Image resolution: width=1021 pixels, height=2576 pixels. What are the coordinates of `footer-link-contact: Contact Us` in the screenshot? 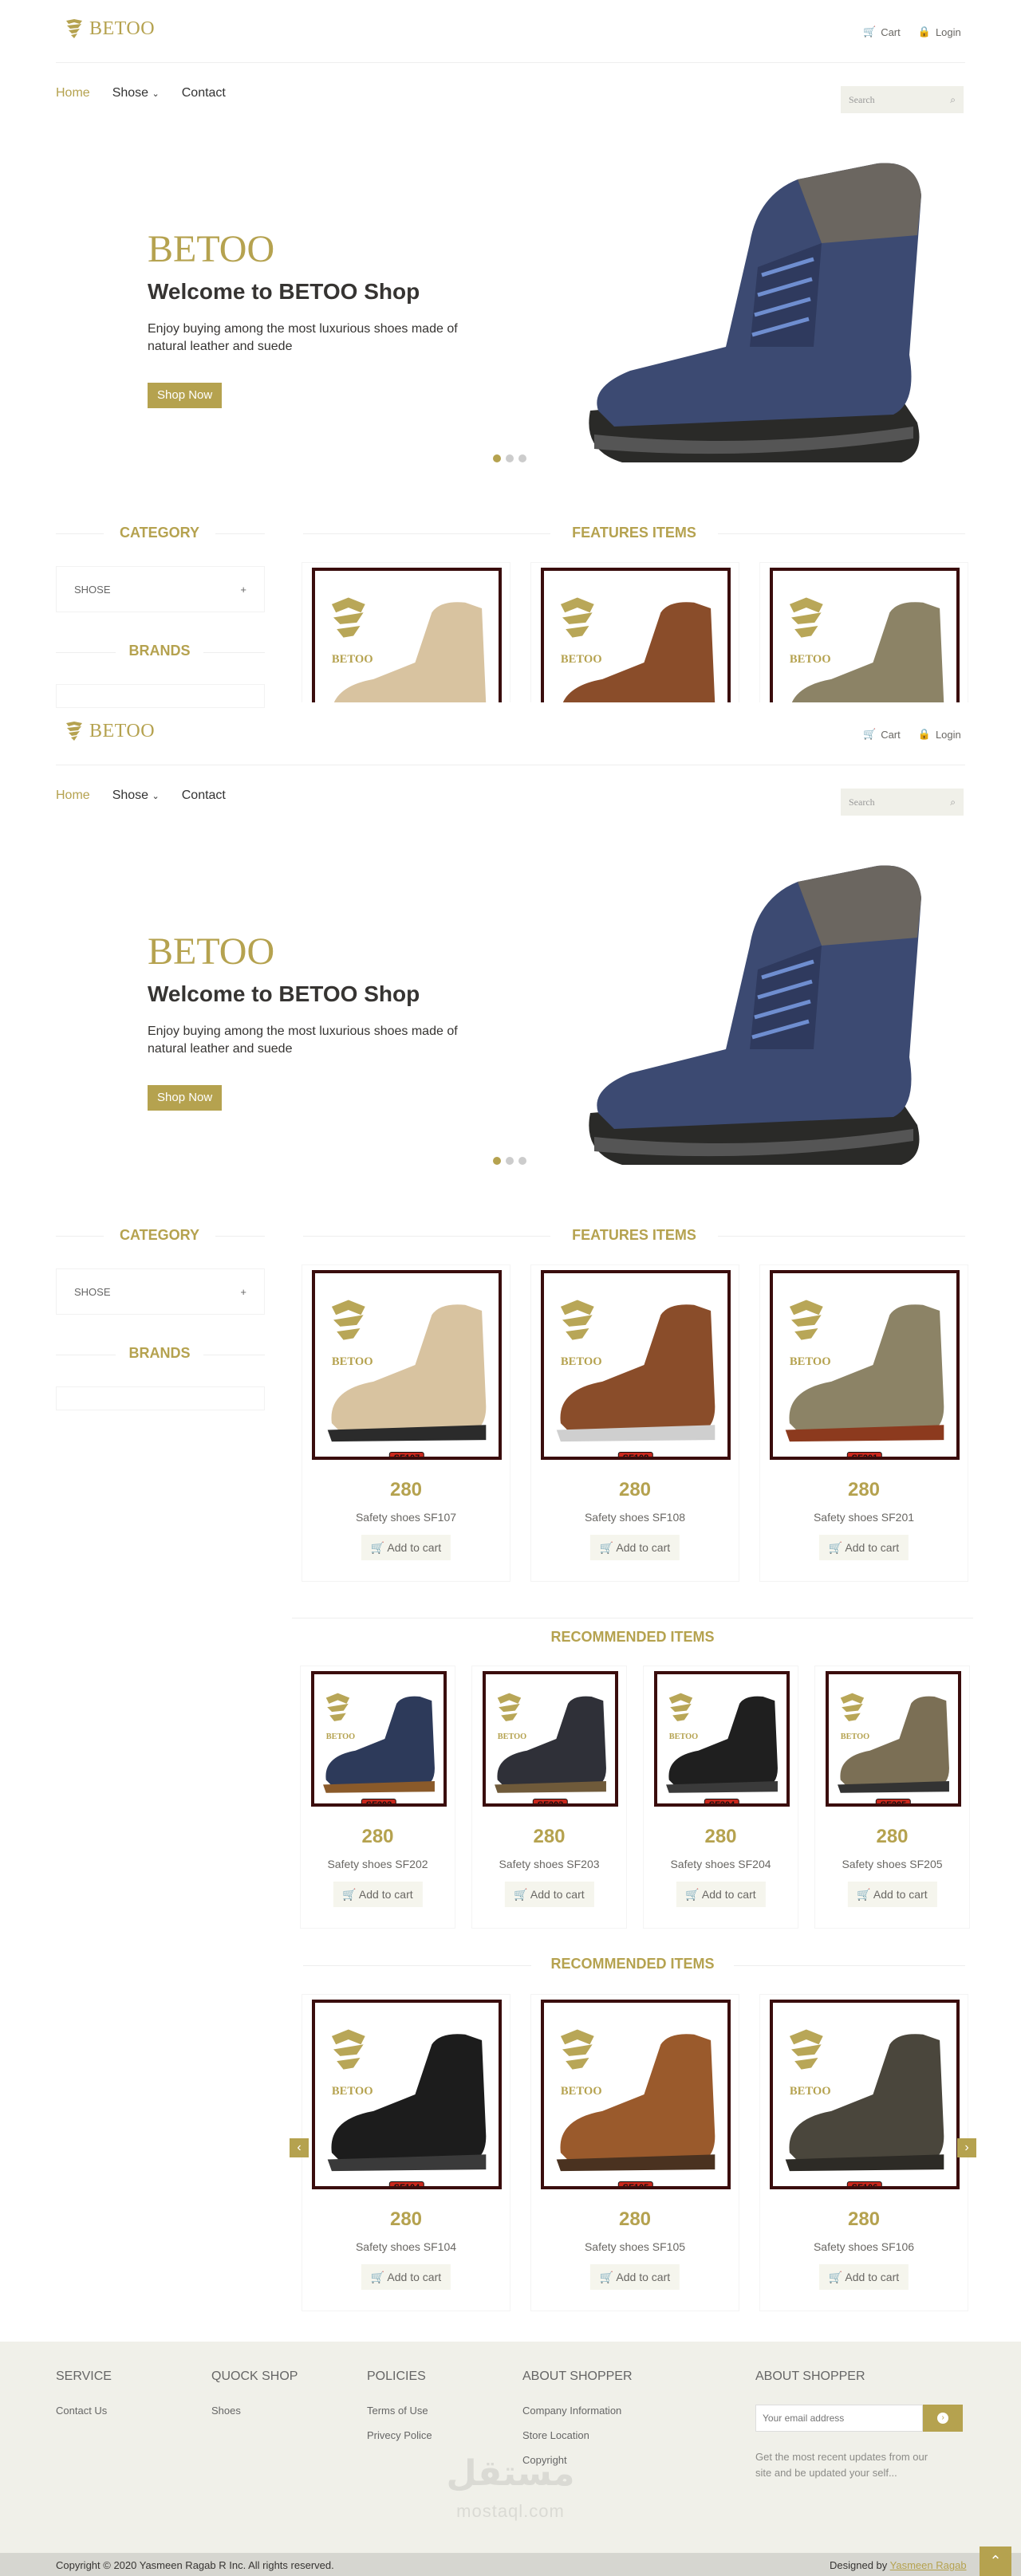 It's located at (84, 2411).